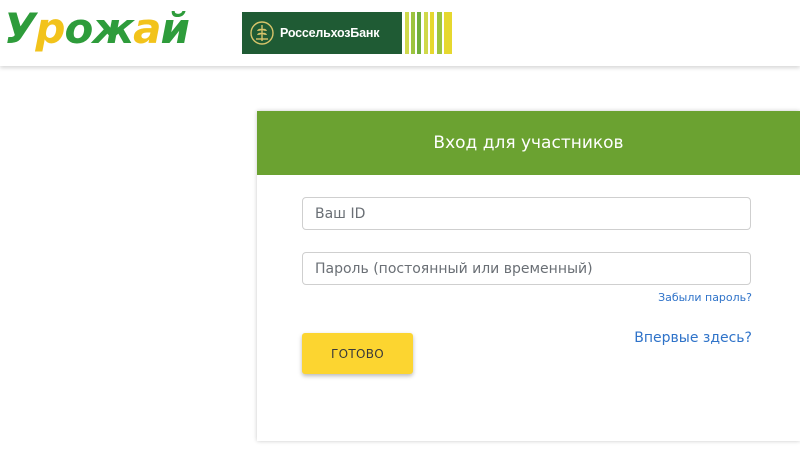  What do you see at coordinates (262, 33) in the screenshot?
I see `wheat-emblem-icon` at bounding box center [262, 33].